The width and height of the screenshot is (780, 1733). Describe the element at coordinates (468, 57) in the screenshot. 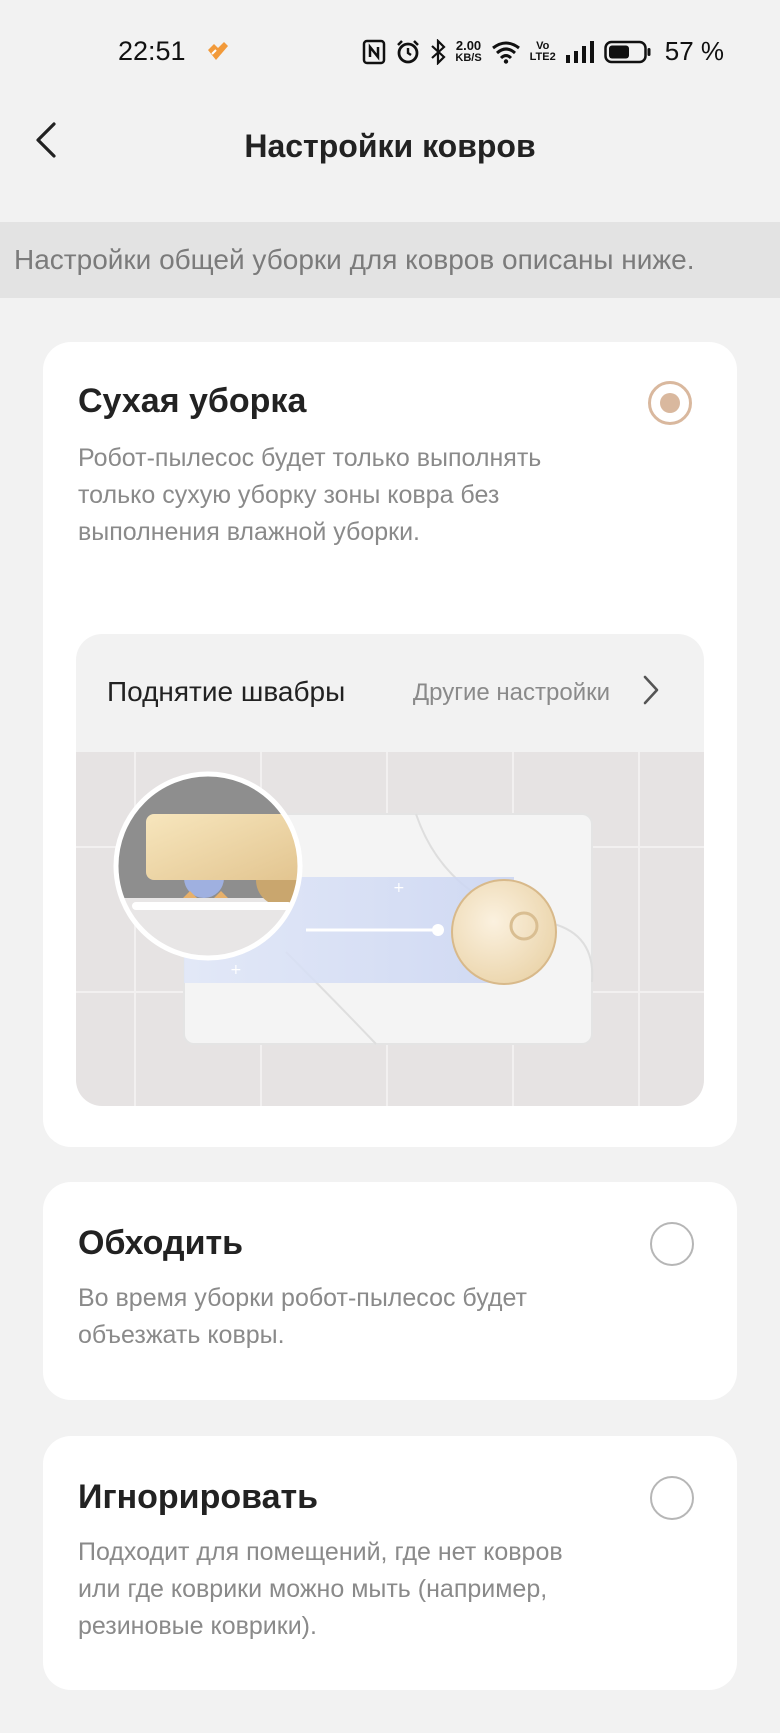

I see `network-speed-unit: KB/S` at that location.